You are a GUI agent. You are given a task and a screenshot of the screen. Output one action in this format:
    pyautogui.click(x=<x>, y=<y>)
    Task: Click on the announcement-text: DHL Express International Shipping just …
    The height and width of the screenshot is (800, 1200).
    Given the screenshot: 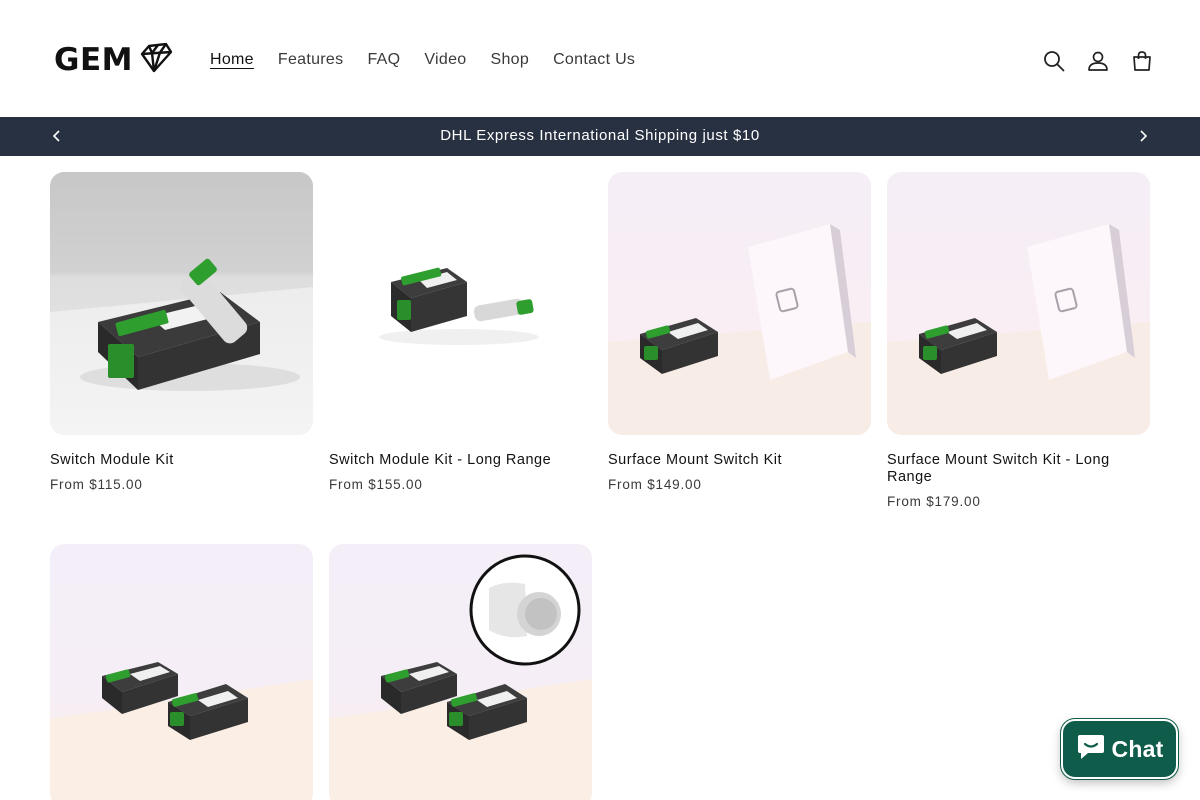 What is the action you would take?
    pyautogui.click(x=600, y=135)
    